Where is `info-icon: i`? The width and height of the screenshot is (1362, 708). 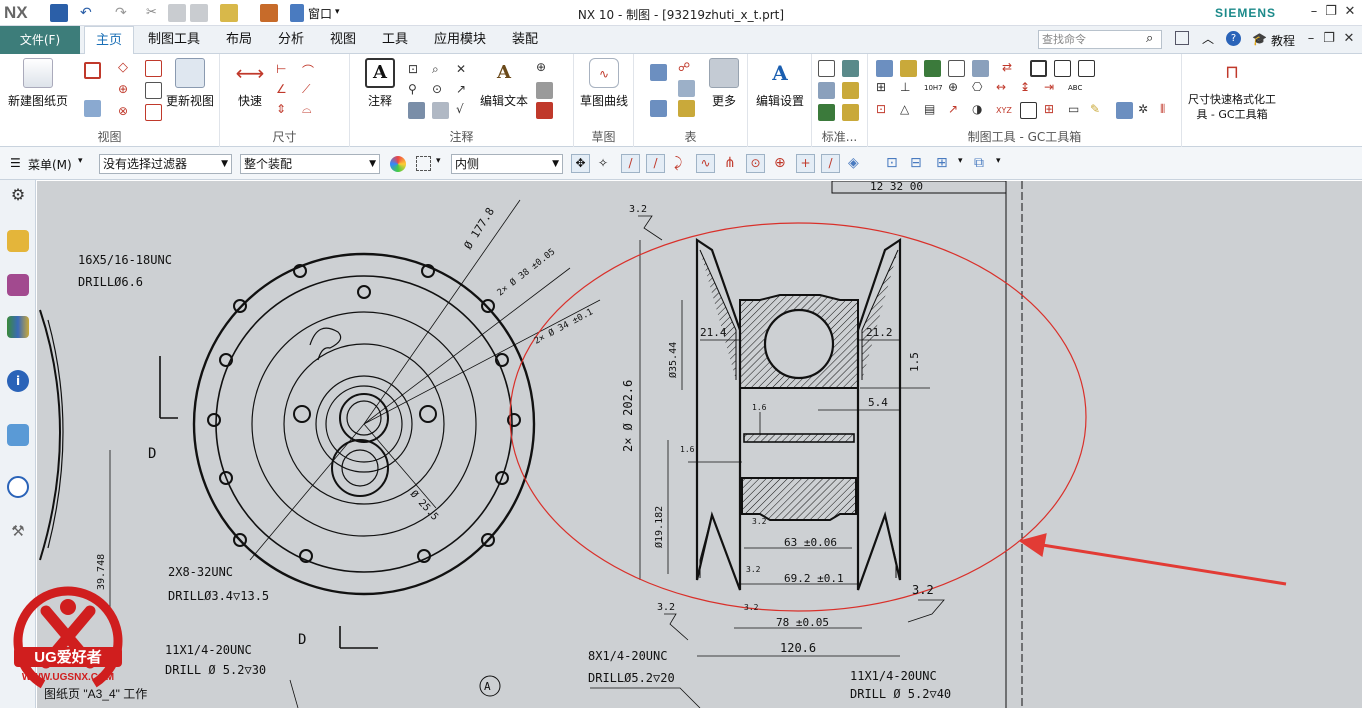 info-icon: i is located at coordinates (18, 381).